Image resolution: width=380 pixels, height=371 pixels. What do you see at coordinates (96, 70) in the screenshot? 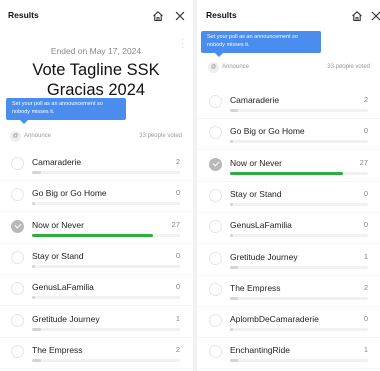
I see `poll-title-line: Vote Tagline SSK` at bounding box center [96, 70].